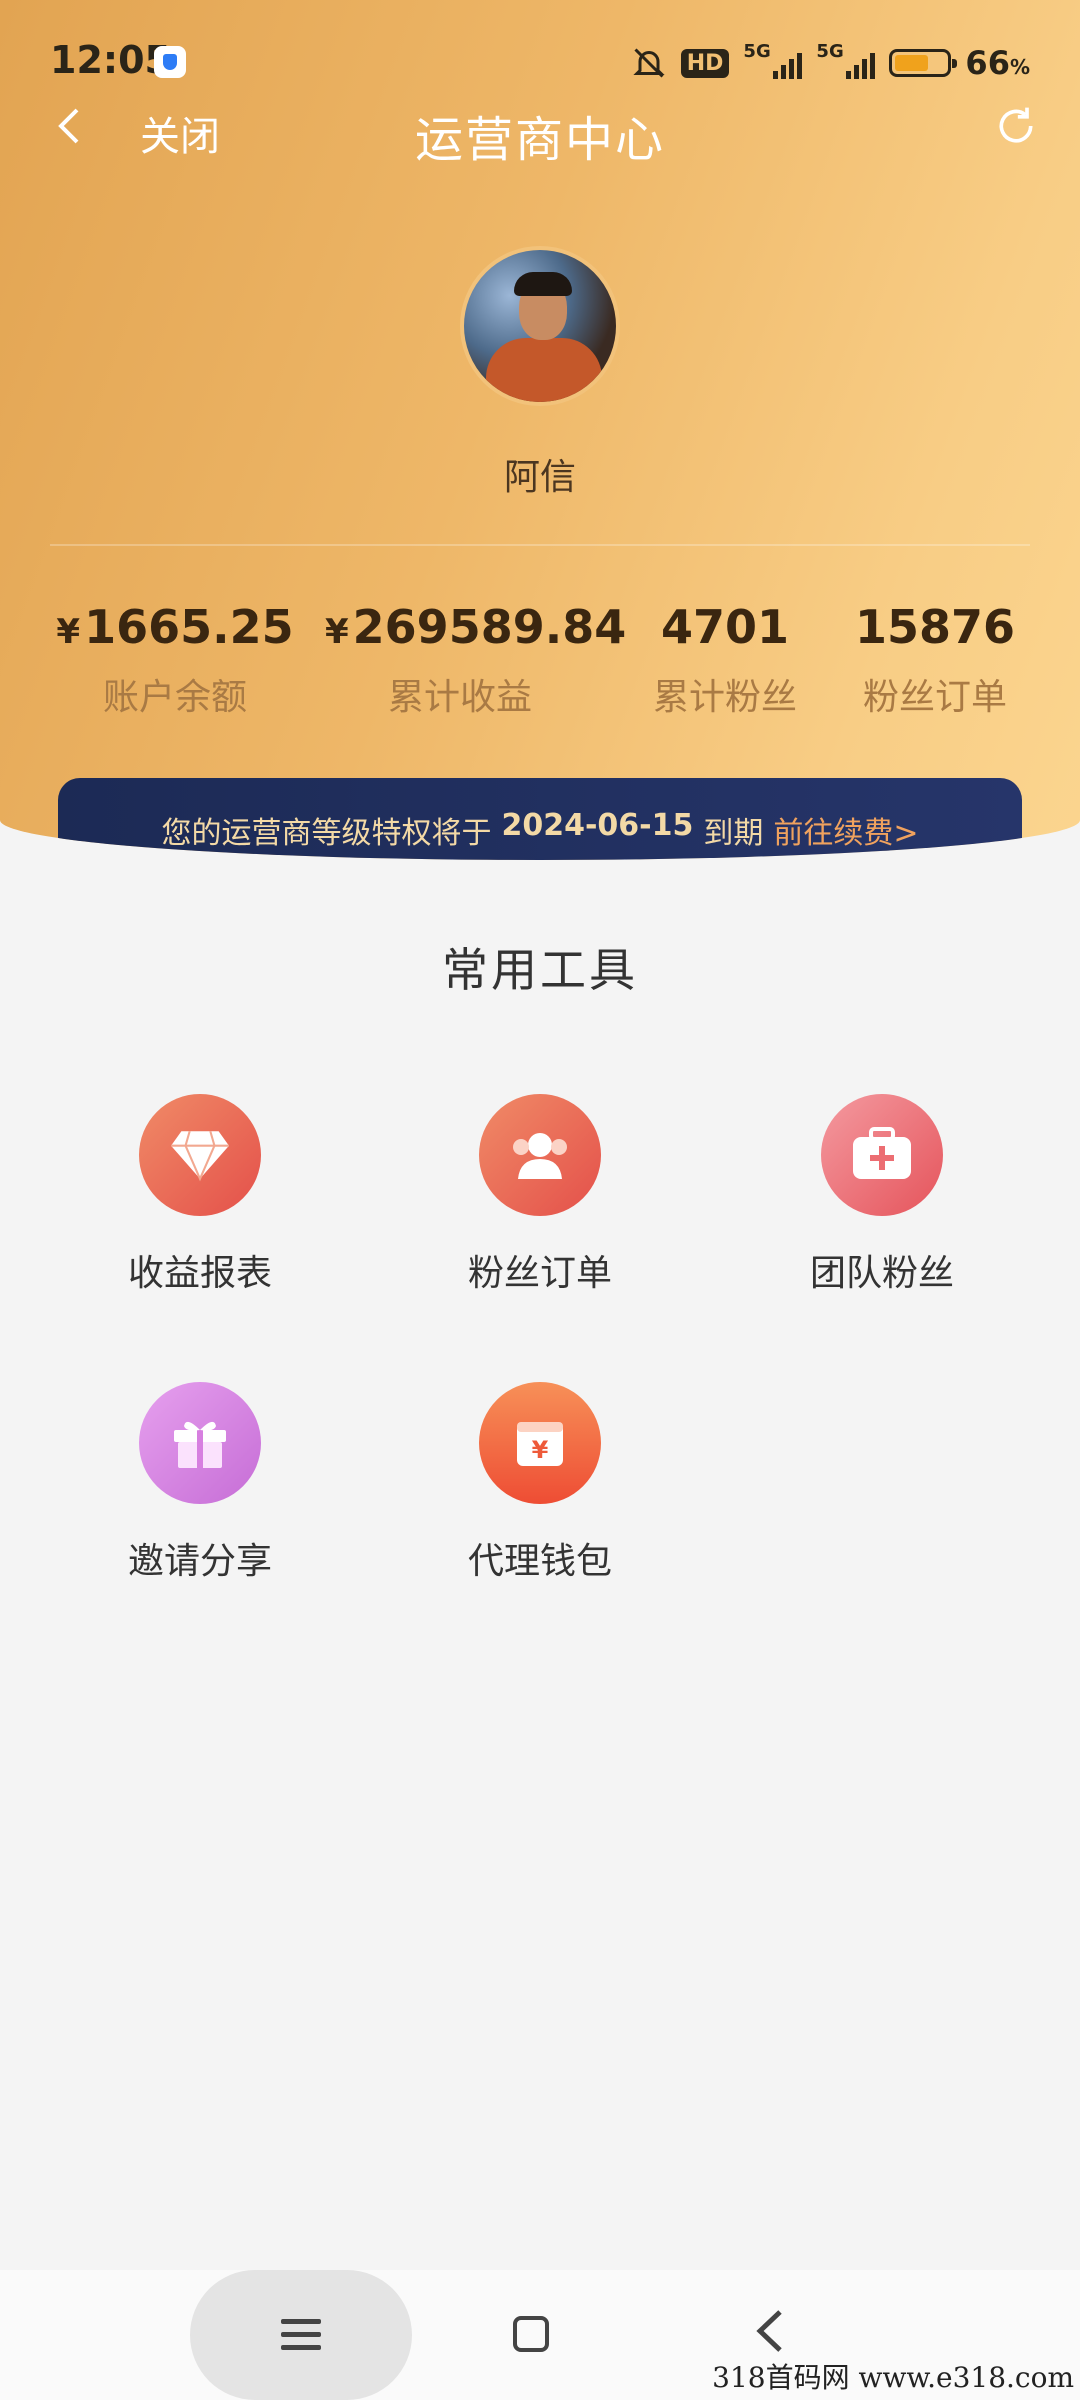 Image resolution: width=1080 pixels, height=2400 pixels. Describe the element at coordinates (733, 833) in the screenshot. I see `banner-suffix: 到期` at that location.